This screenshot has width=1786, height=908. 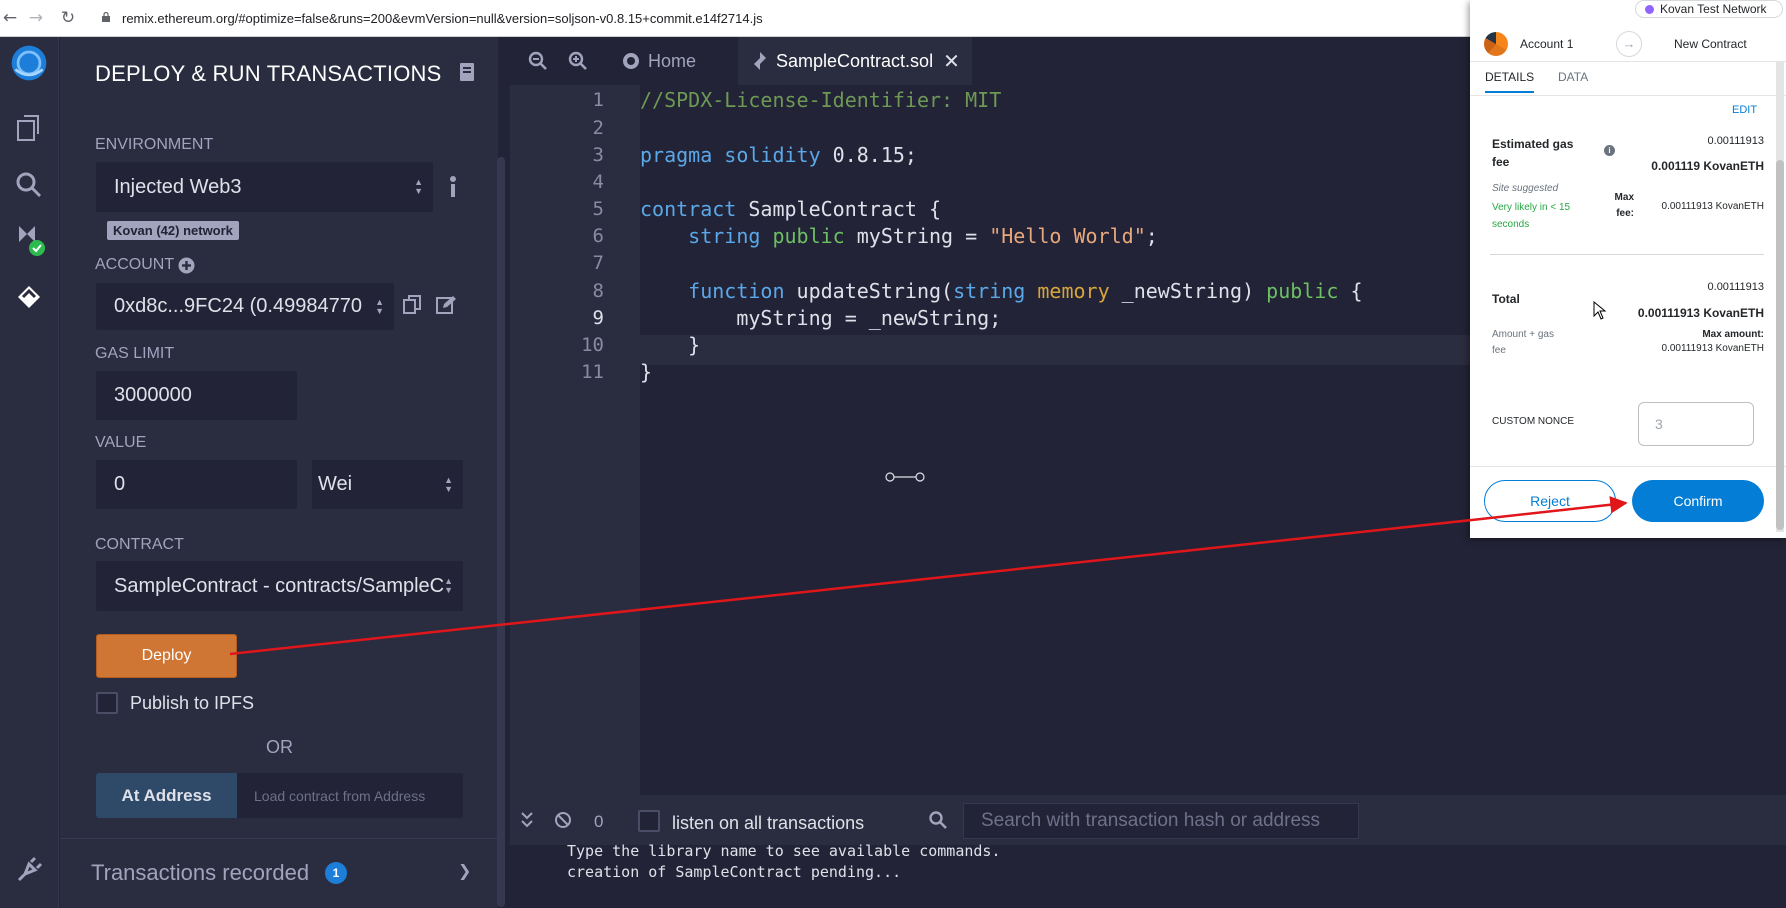 What do you see at coordinates (501, 532) in the screenshot?
I see `panel-scrollbar` at bounding box center [501, 532].